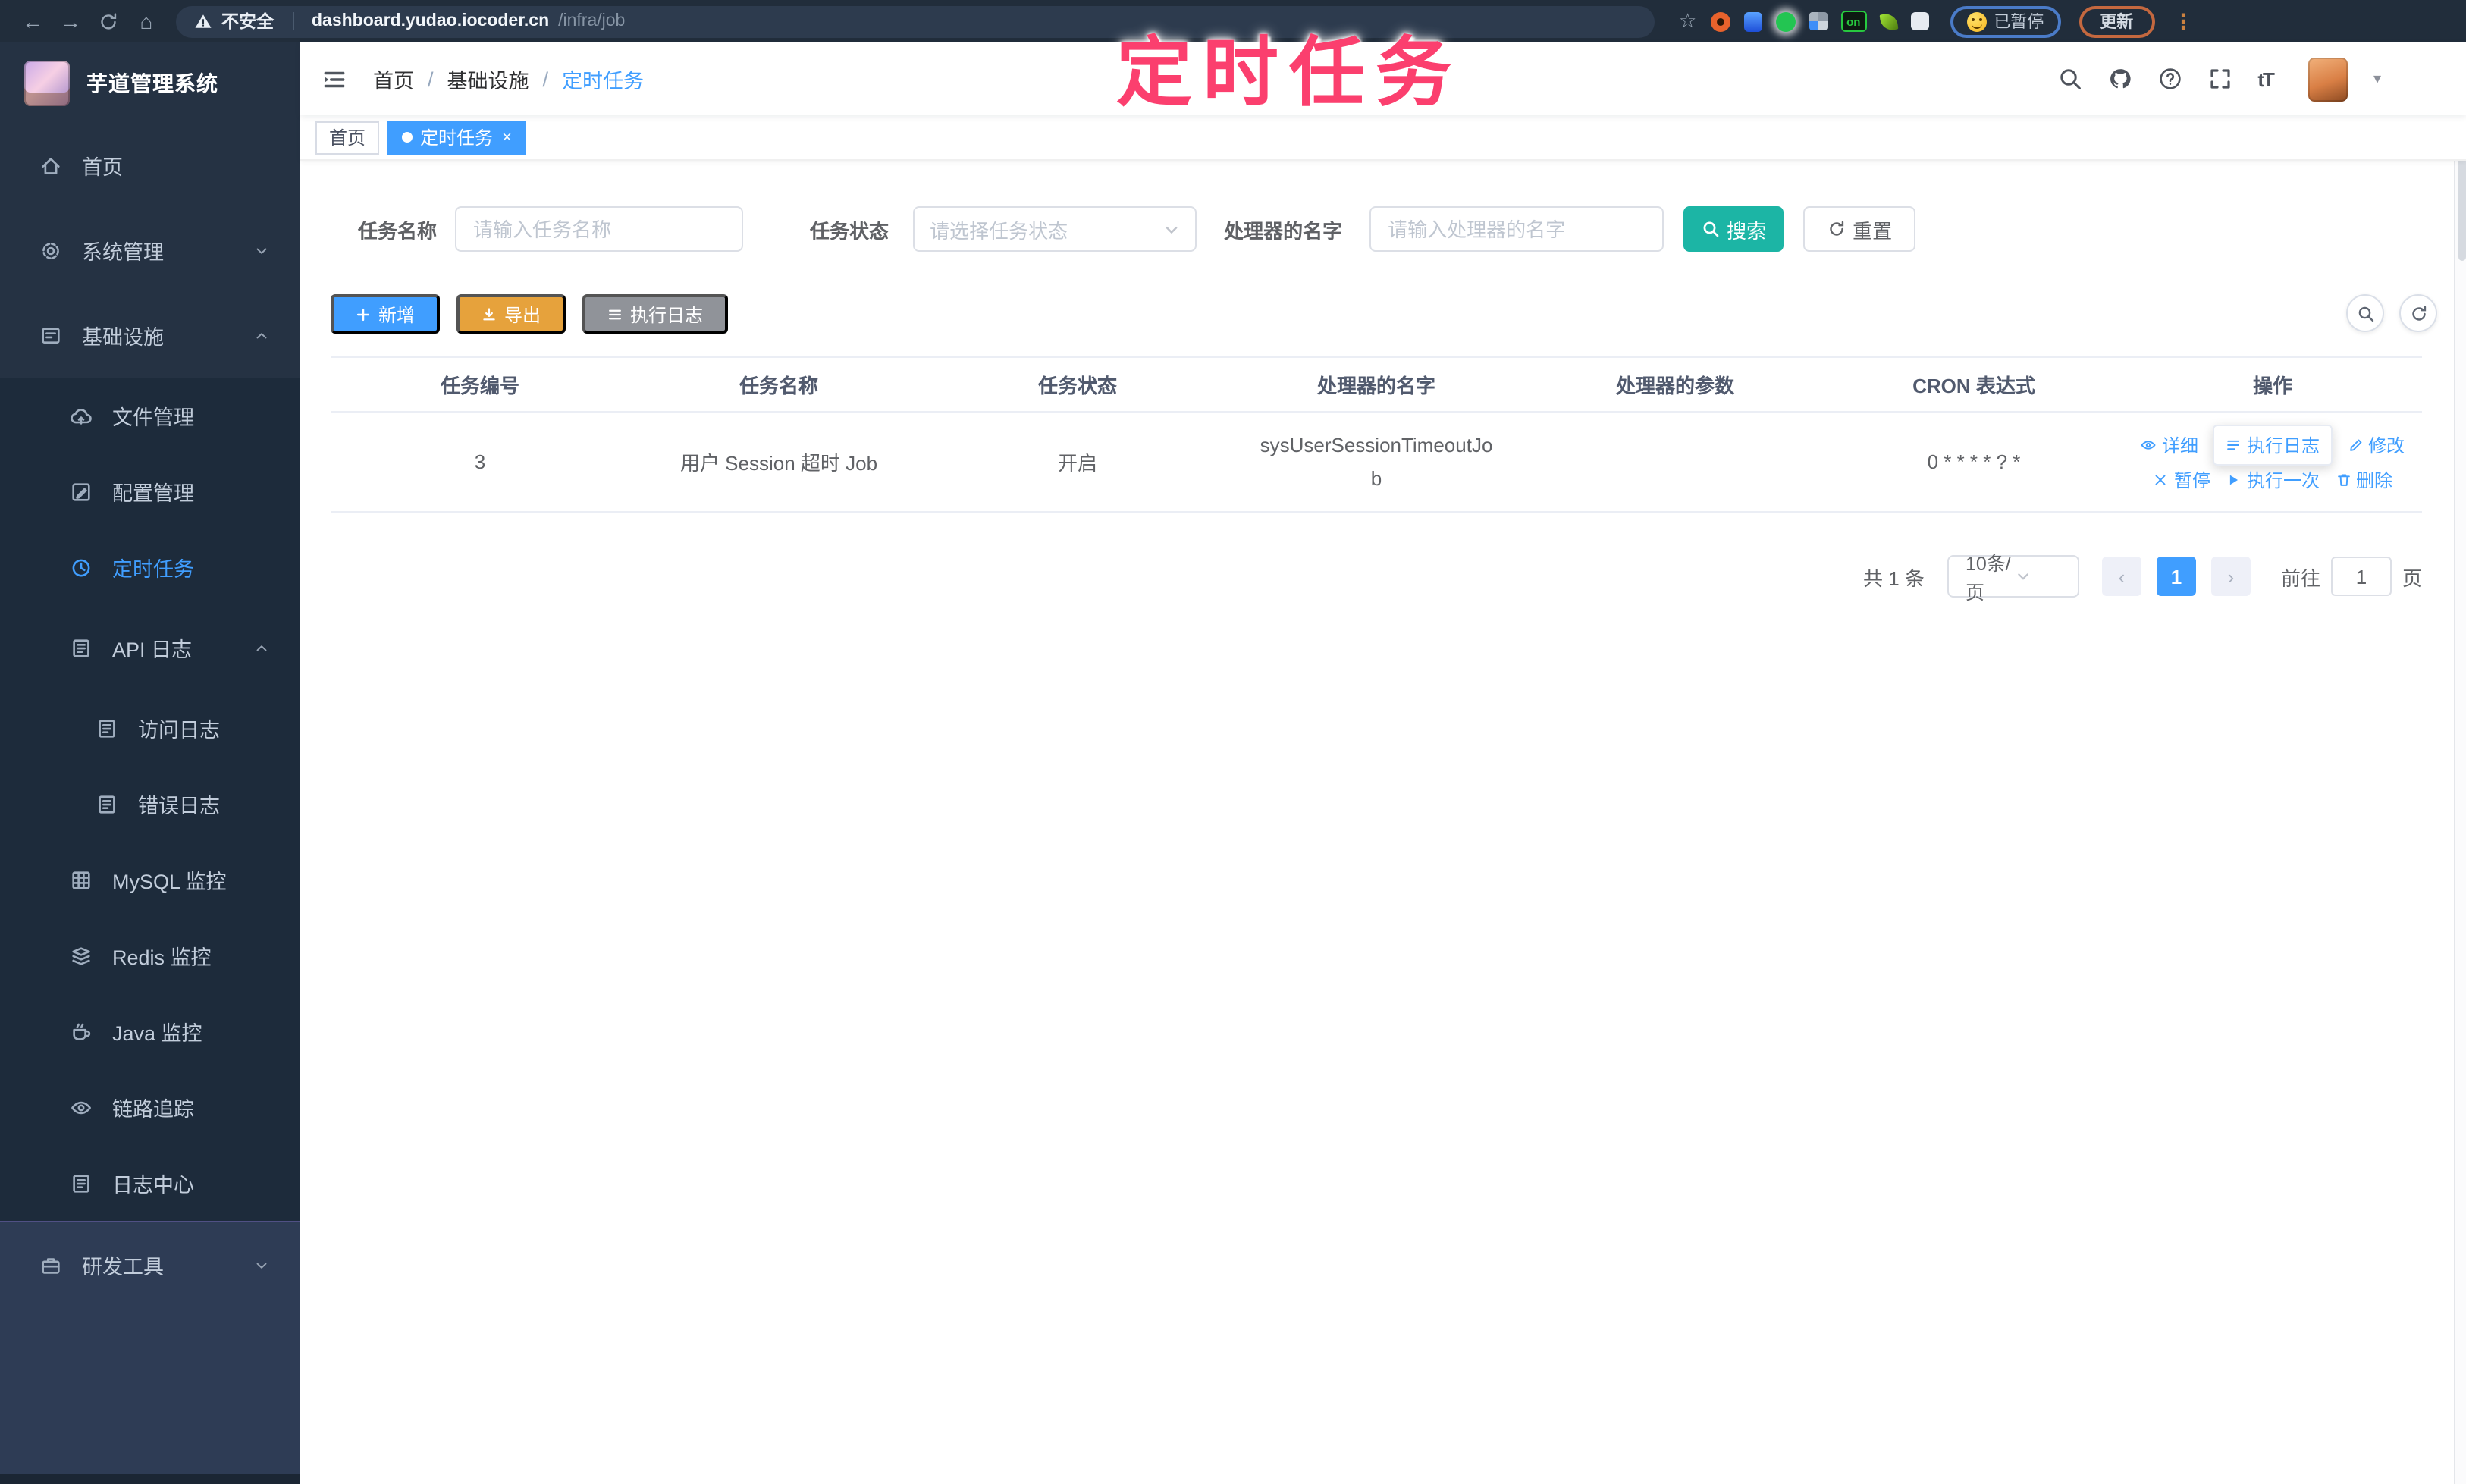  Describe the element at coordinates (2191, 480) in the screenshot. I see `row-action-label: 暂停` at that location.